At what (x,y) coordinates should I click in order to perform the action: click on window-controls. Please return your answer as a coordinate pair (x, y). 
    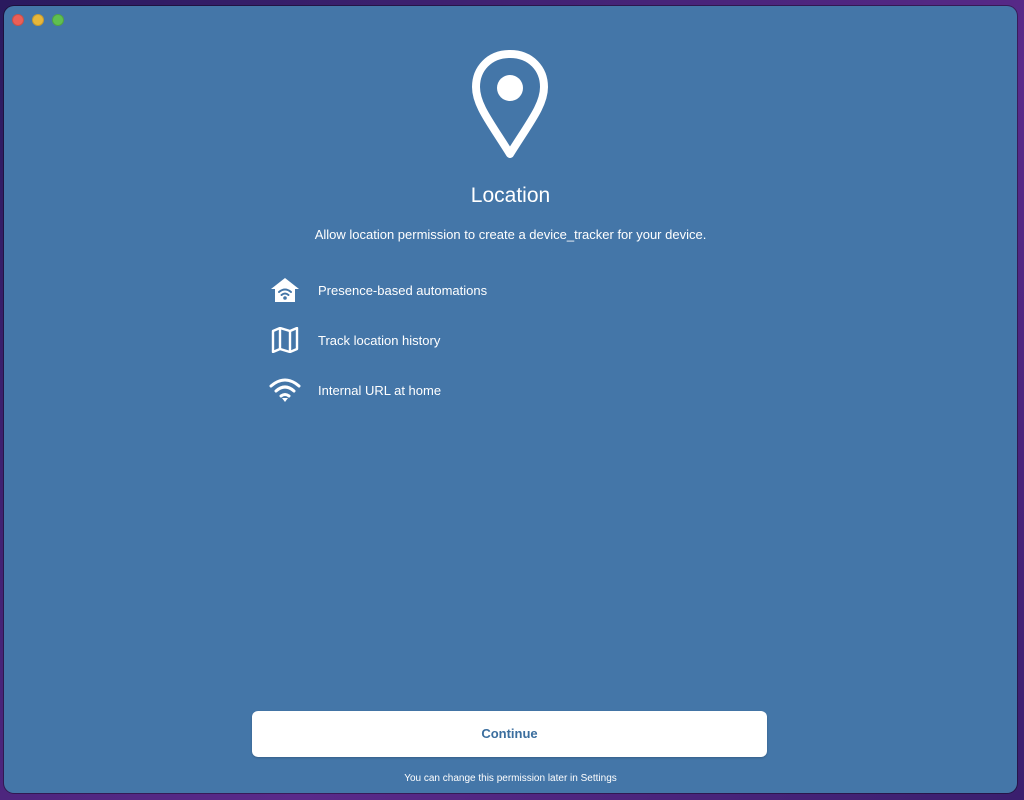
    Looking at the image, I should click on (38, 20).